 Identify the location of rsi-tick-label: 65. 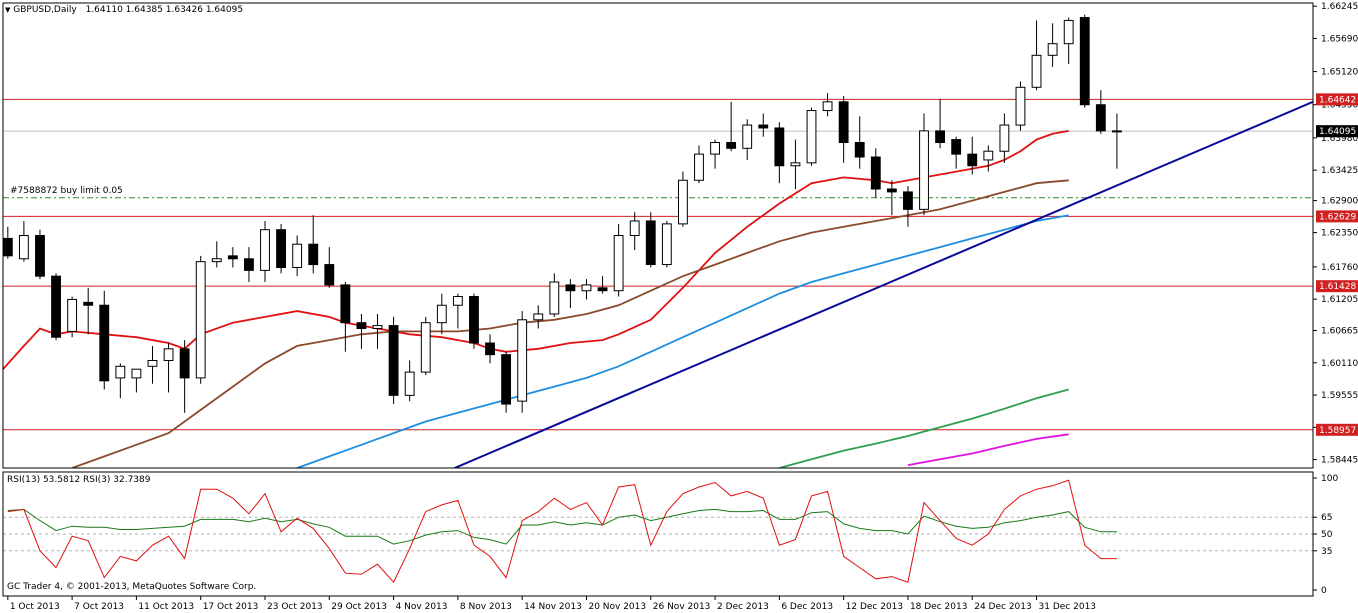
(1326, 518).